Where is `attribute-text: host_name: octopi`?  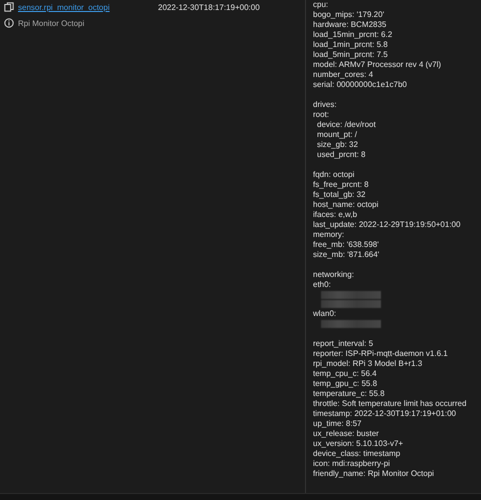 attribute-text: host_name: octopi is located at coordinates (346, 205).